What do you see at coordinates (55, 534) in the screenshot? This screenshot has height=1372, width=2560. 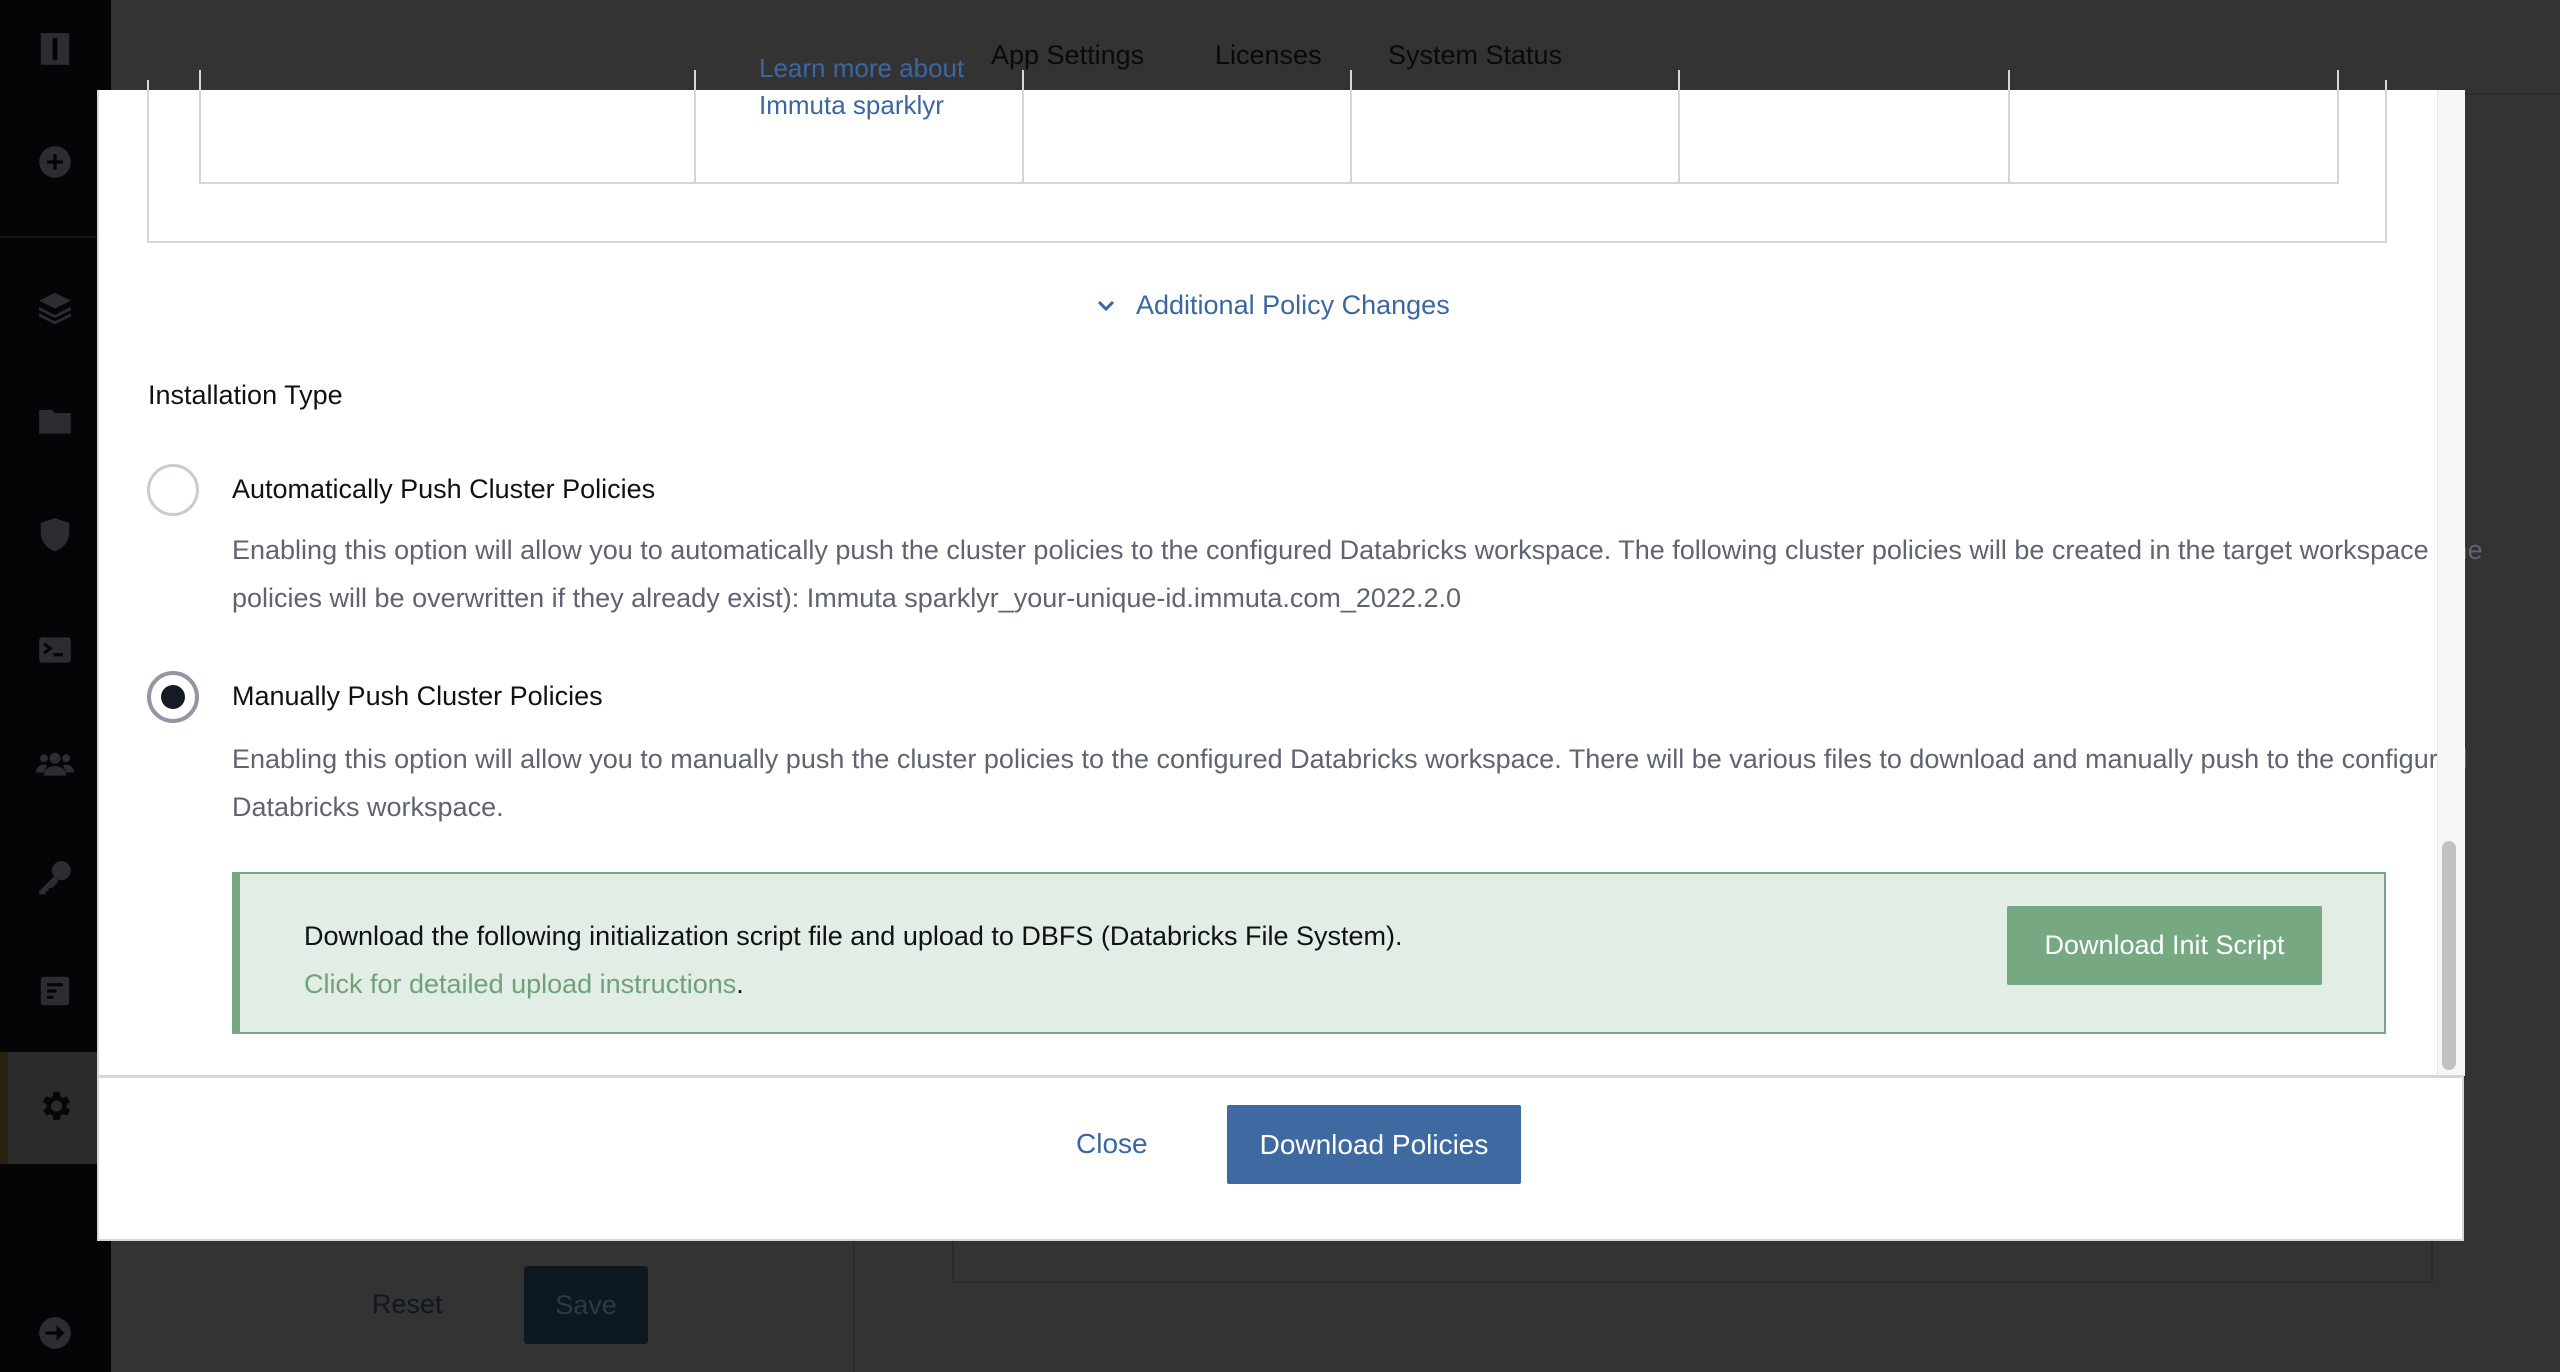 I see `shield-icon` at bounding box center [55, 534].